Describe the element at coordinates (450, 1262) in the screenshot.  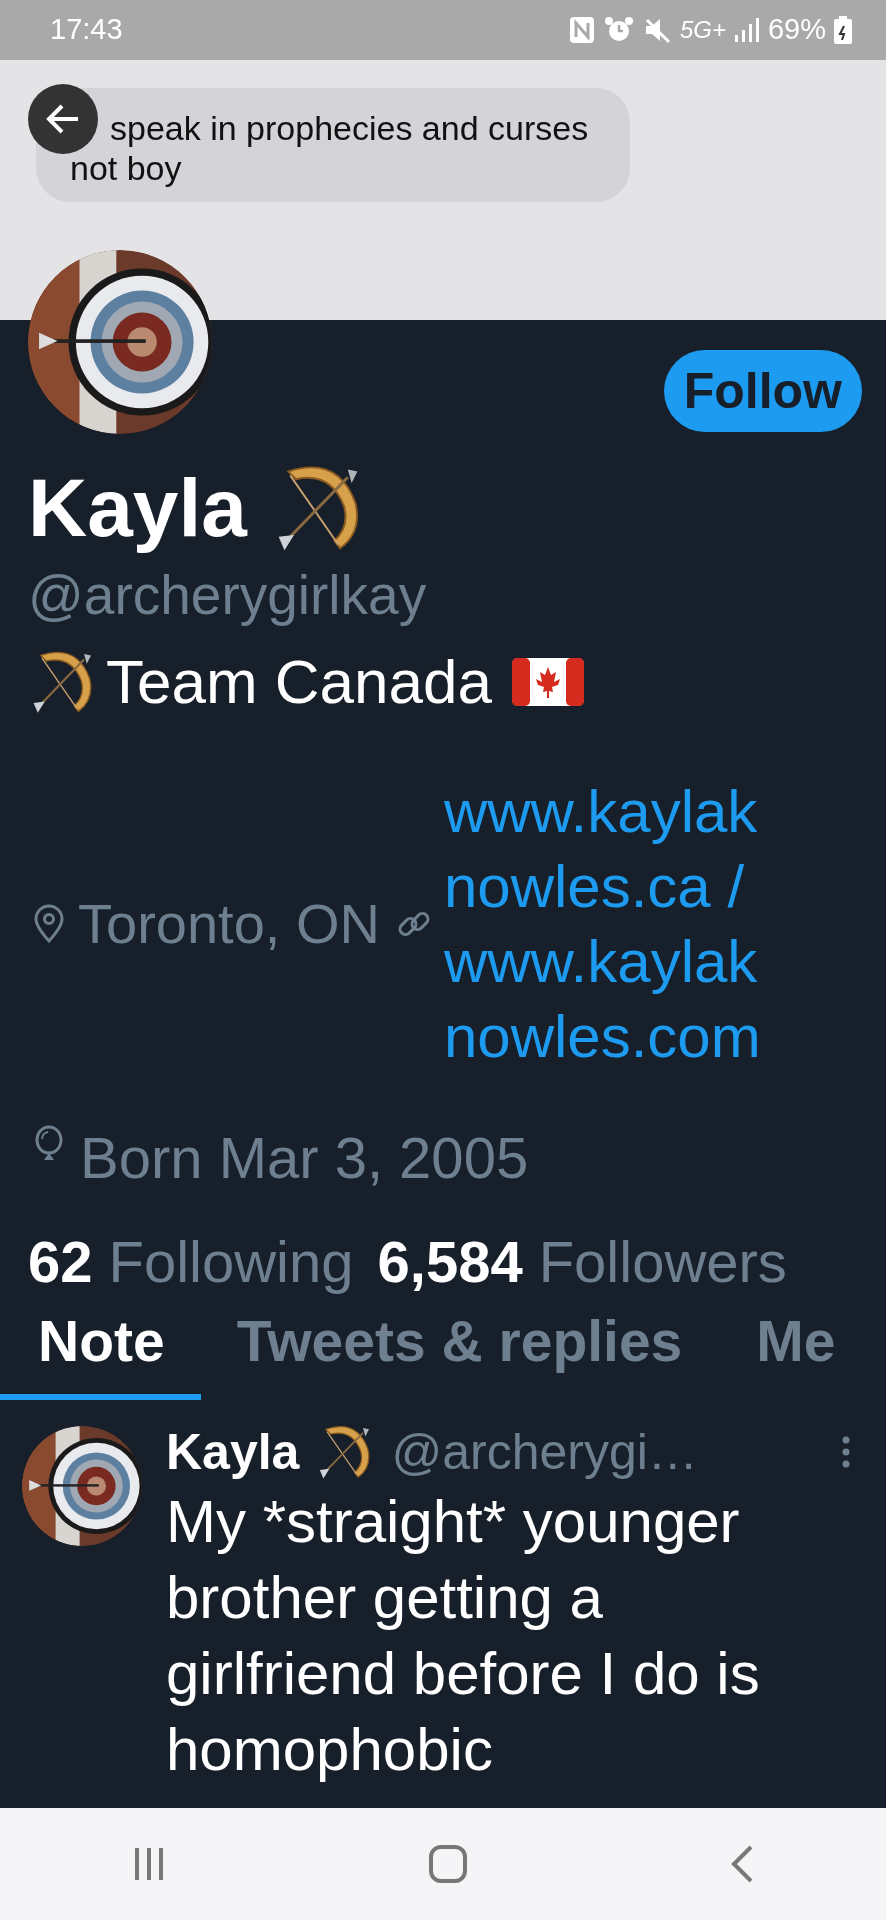
I see `stat-count: 6,584` at that location.